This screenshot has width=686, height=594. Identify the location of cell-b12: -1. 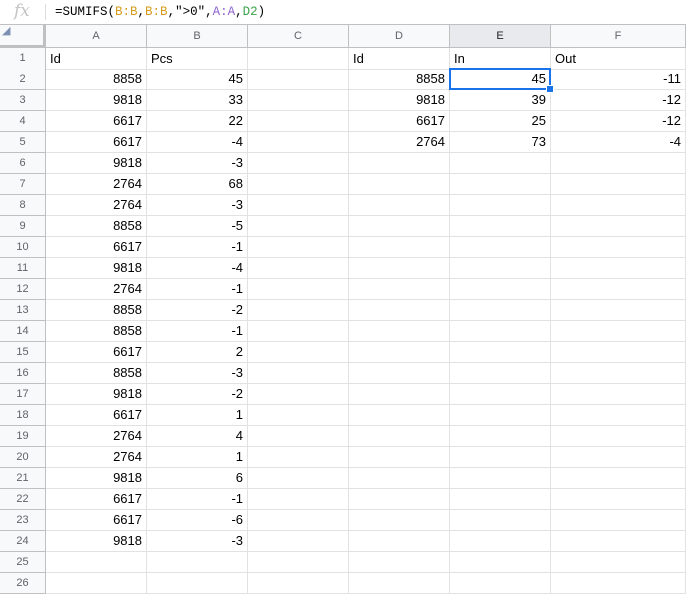
(197, 289).